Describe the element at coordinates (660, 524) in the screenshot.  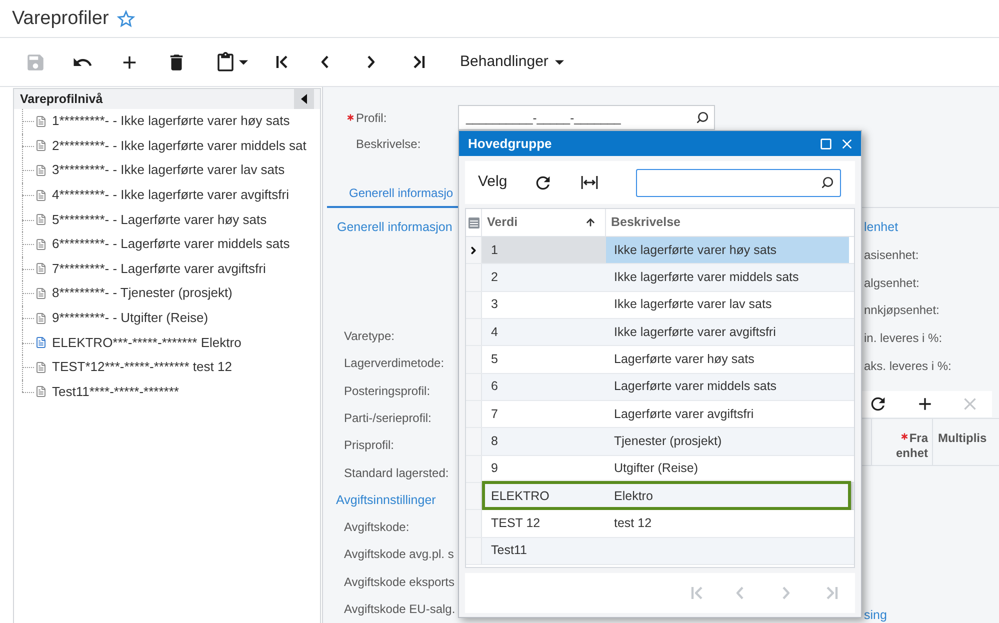
I see `table-row: TEST 12 test 12` at that location.